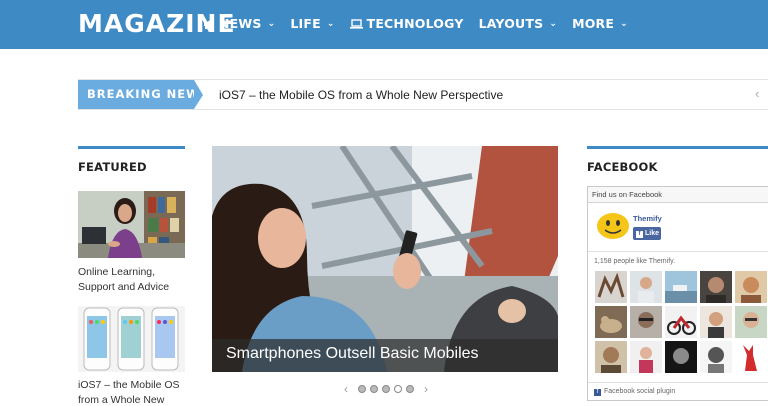  I want to click on nav-label: LAYOUTS, so click(511, 23).